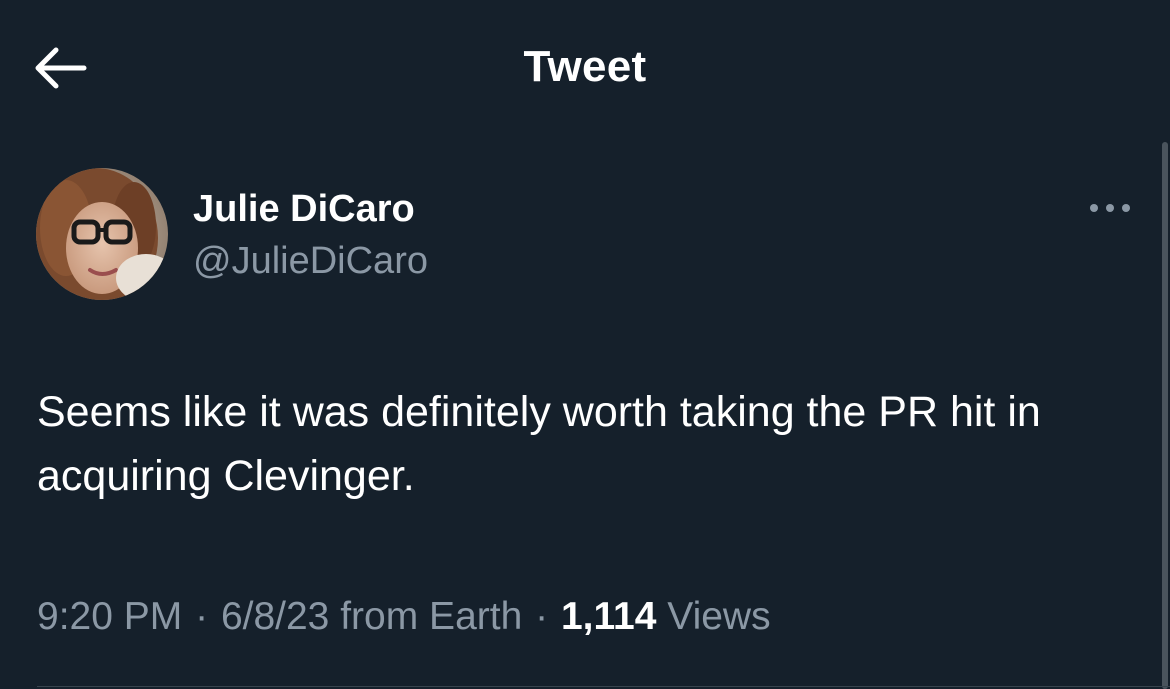  I want to click on divider, so click(603, 686).